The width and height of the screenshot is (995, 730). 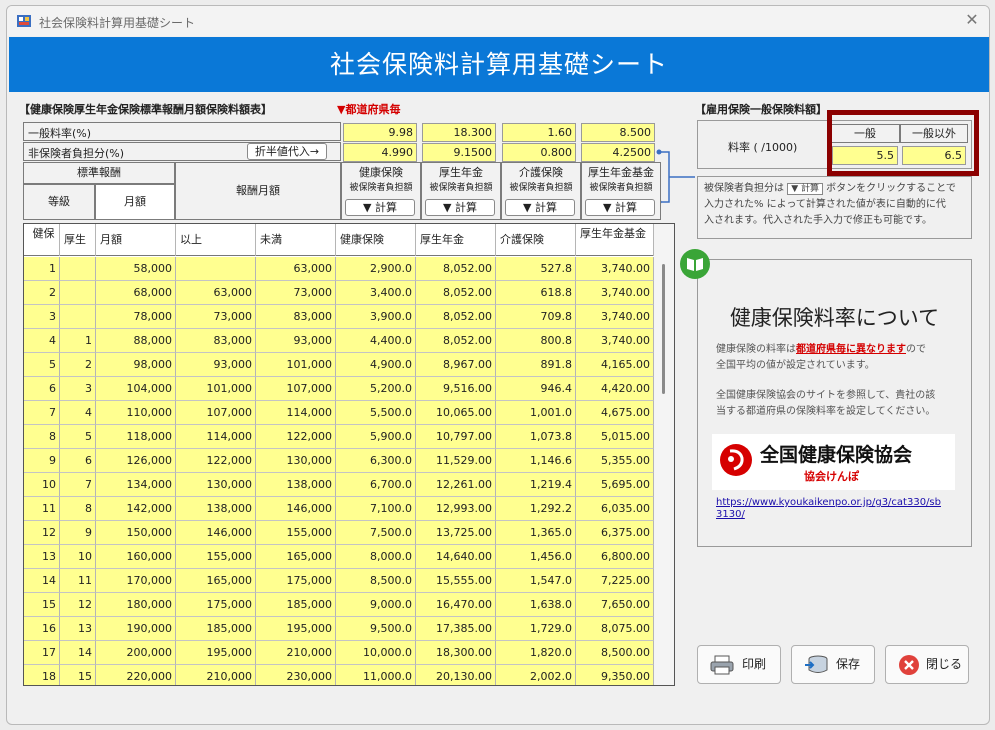 What do you see at coordinates (296, 389) in the screenshot?
I see `cell-to: 107,000` at bounding box center [296, 389].